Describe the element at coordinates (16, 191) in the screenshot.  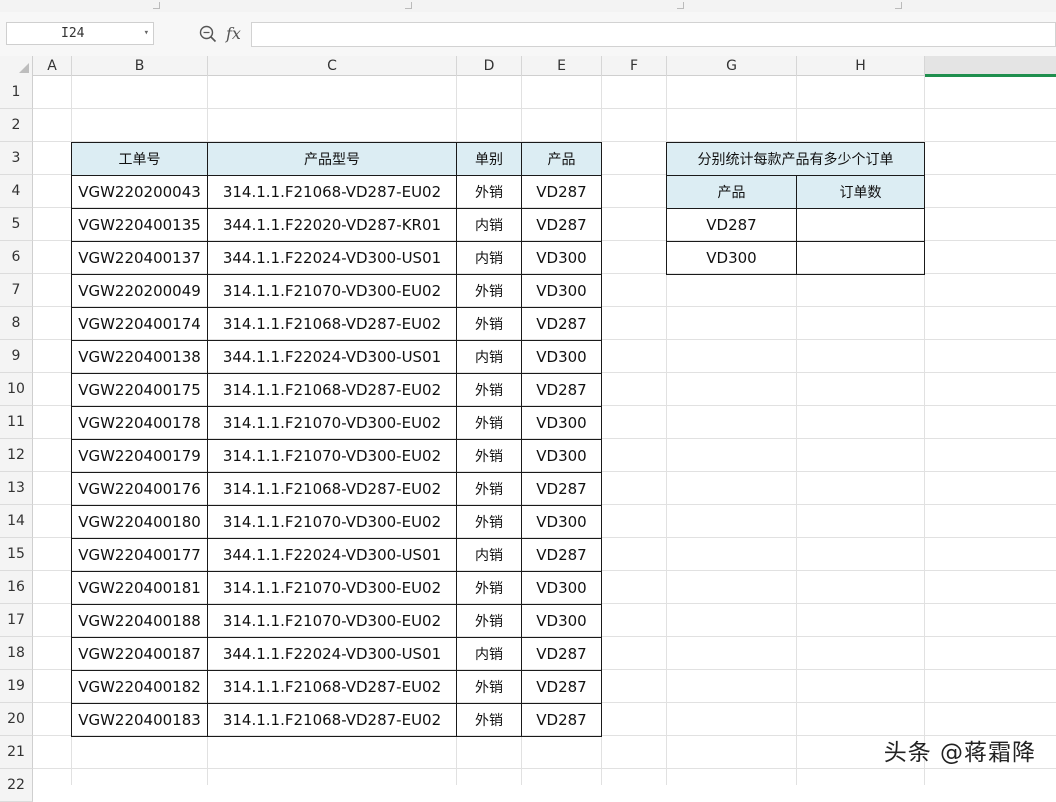
I see `row-header: 4` at that location.